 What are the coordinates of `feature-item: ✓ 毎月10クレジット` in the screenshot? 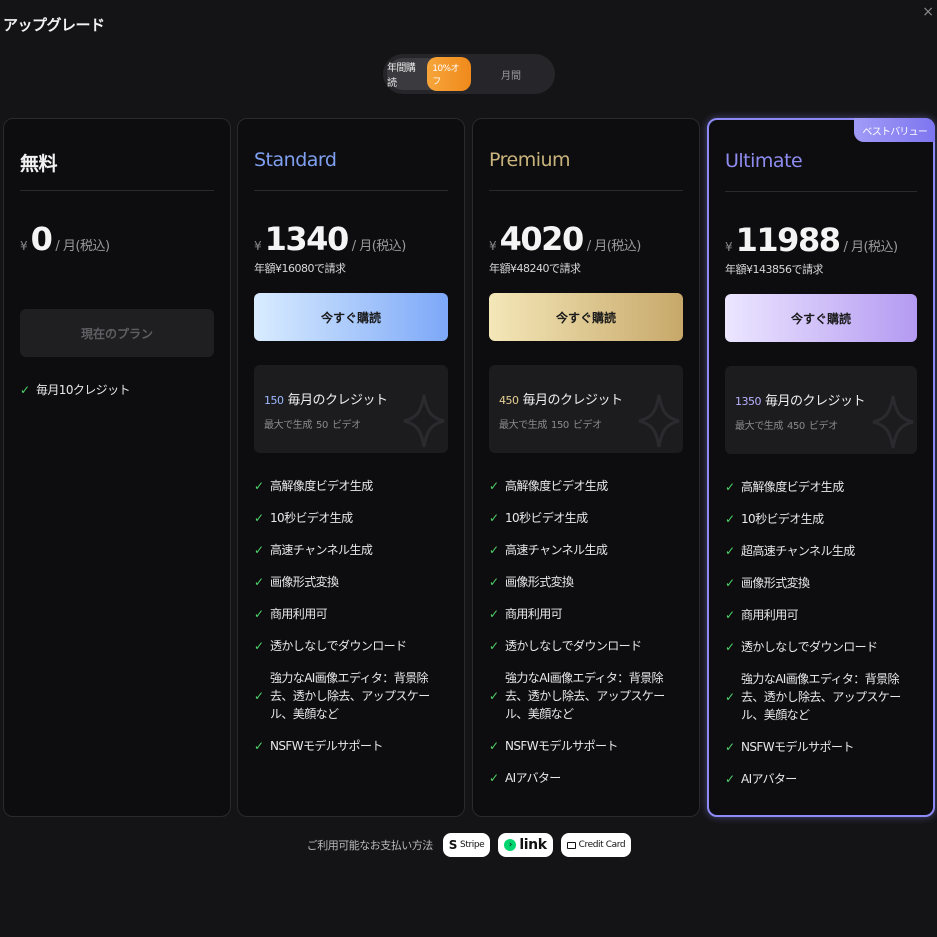 It's located at (75, 390).